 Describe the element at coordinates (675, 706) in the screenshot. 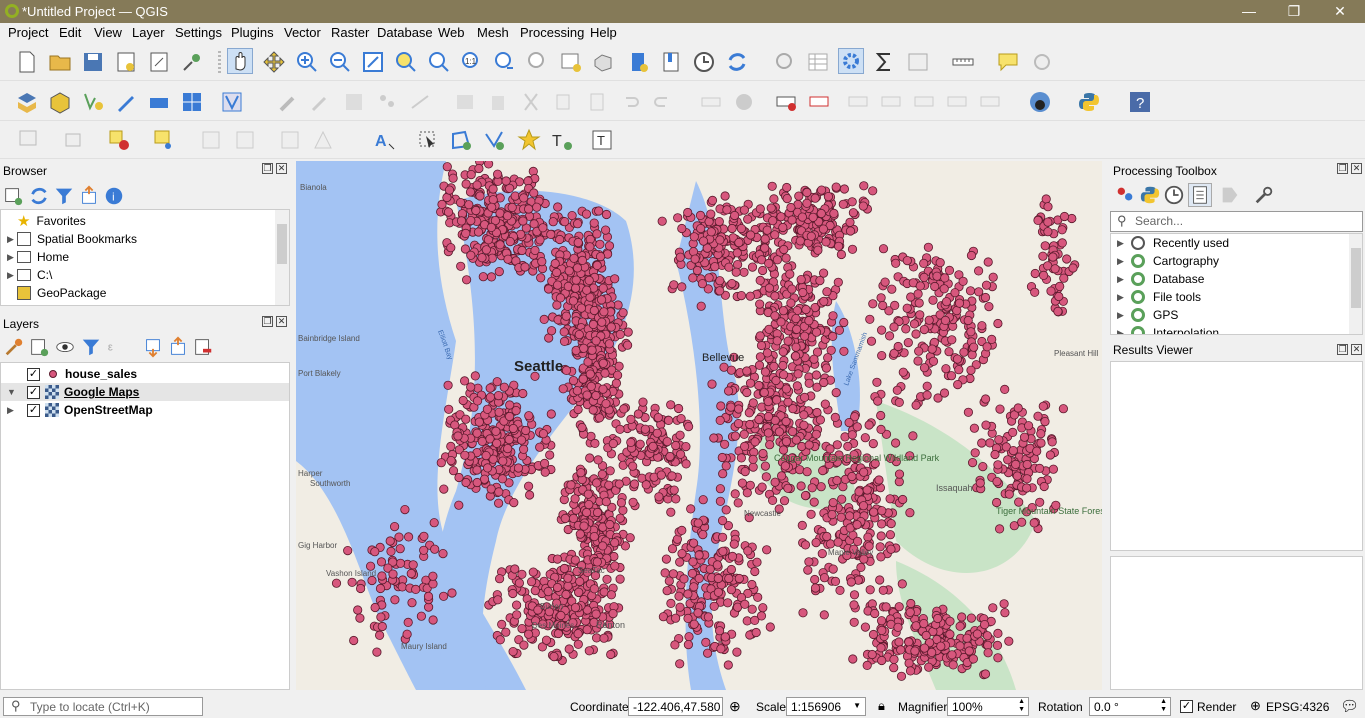

I see `coordinate-field: -122.406,47.580` at that location.